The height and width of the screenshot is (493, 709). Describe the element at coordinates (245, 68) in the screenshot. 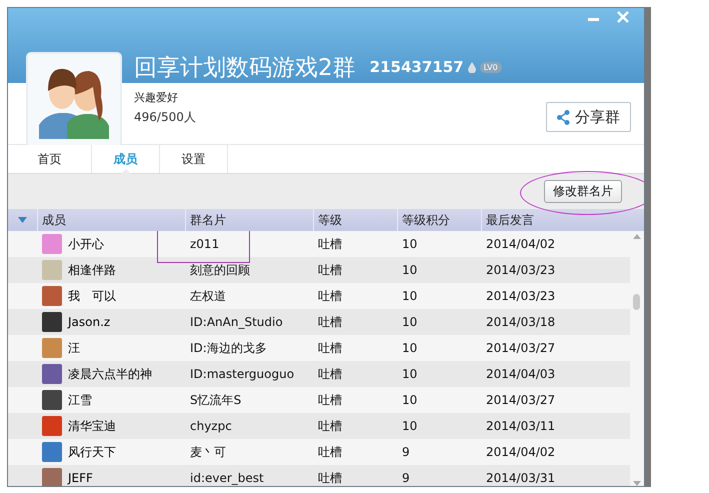

I see `group-name: 回享计划数码游戏2群` at that location.